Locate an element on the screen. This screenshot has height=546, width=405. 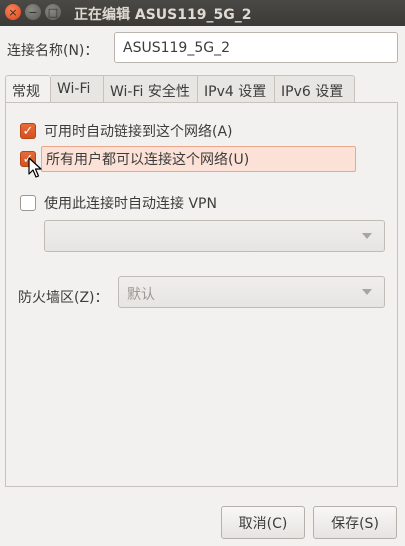
auto-connect-label: 可用时自动链接到这个网络(A) is located at coordinates (138, 131).